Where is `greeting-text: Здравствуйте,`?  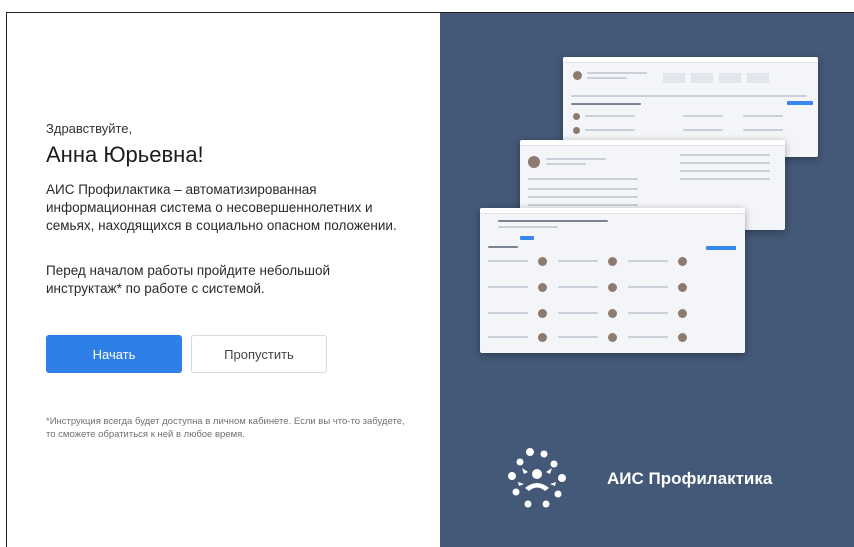
greeting-text: Здравствуйте, is located at coordinates (89, 128).